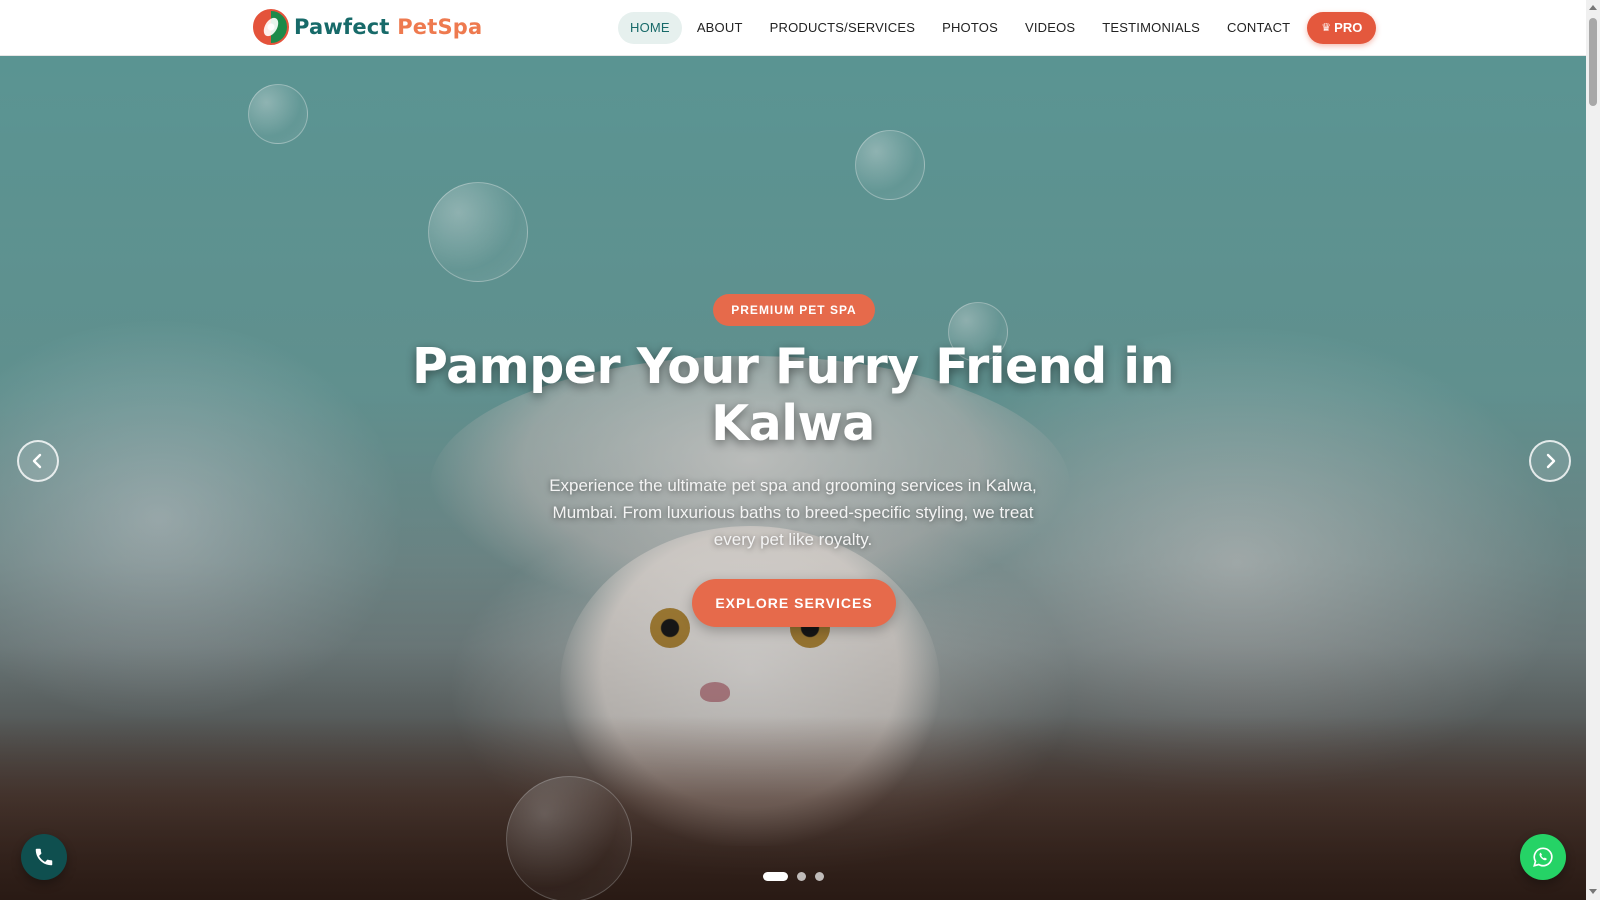  Describe the element at coordinates (1593, 7) in the screenshot. I see `scroll-up-icon` at that location.